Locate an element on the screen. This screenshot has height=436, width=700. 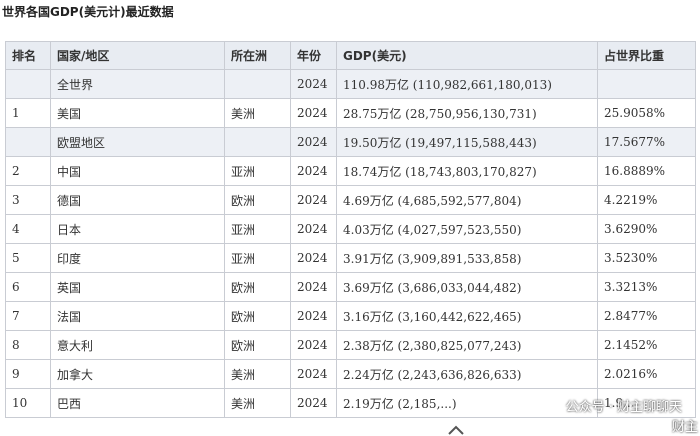
cell-gdp: 2.24万亿 (2,243,636,826,633) is located at coordinates (467, 374).